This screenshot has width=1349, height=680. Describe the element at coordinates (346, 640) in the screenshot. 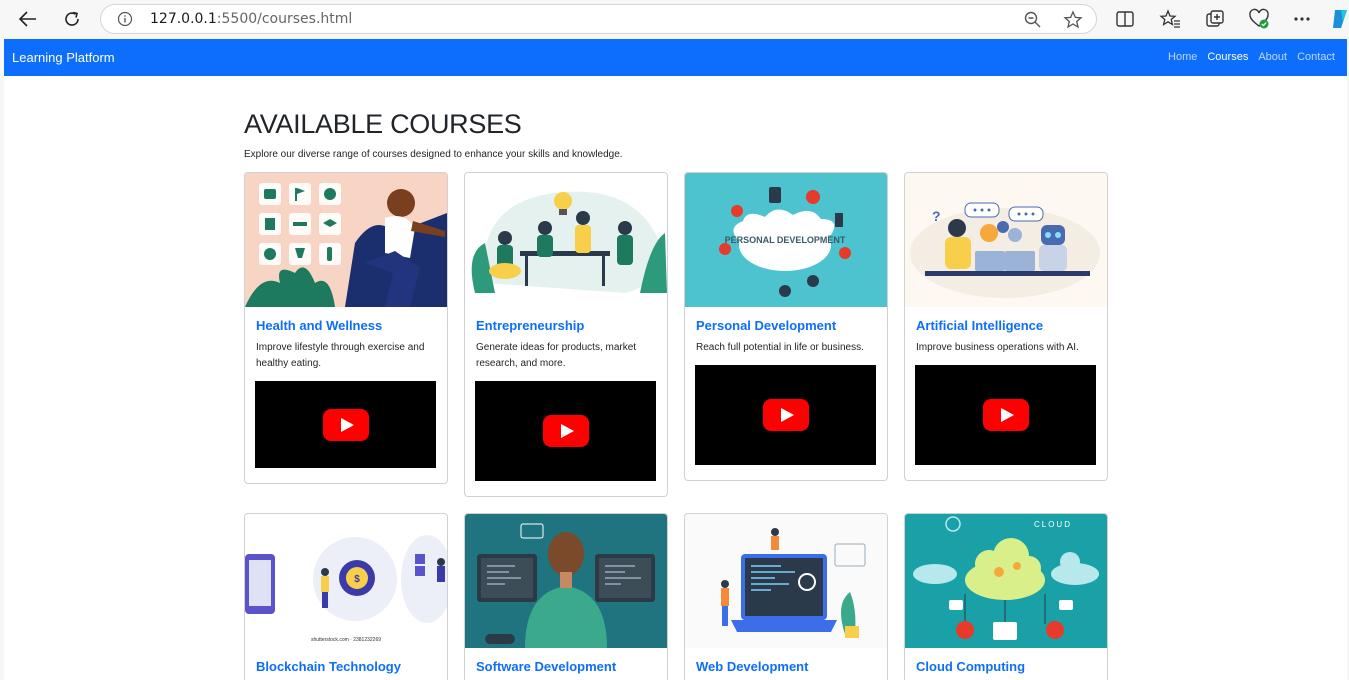

I see `watermark-text: shutterstock.com · 2381232269` at that location.